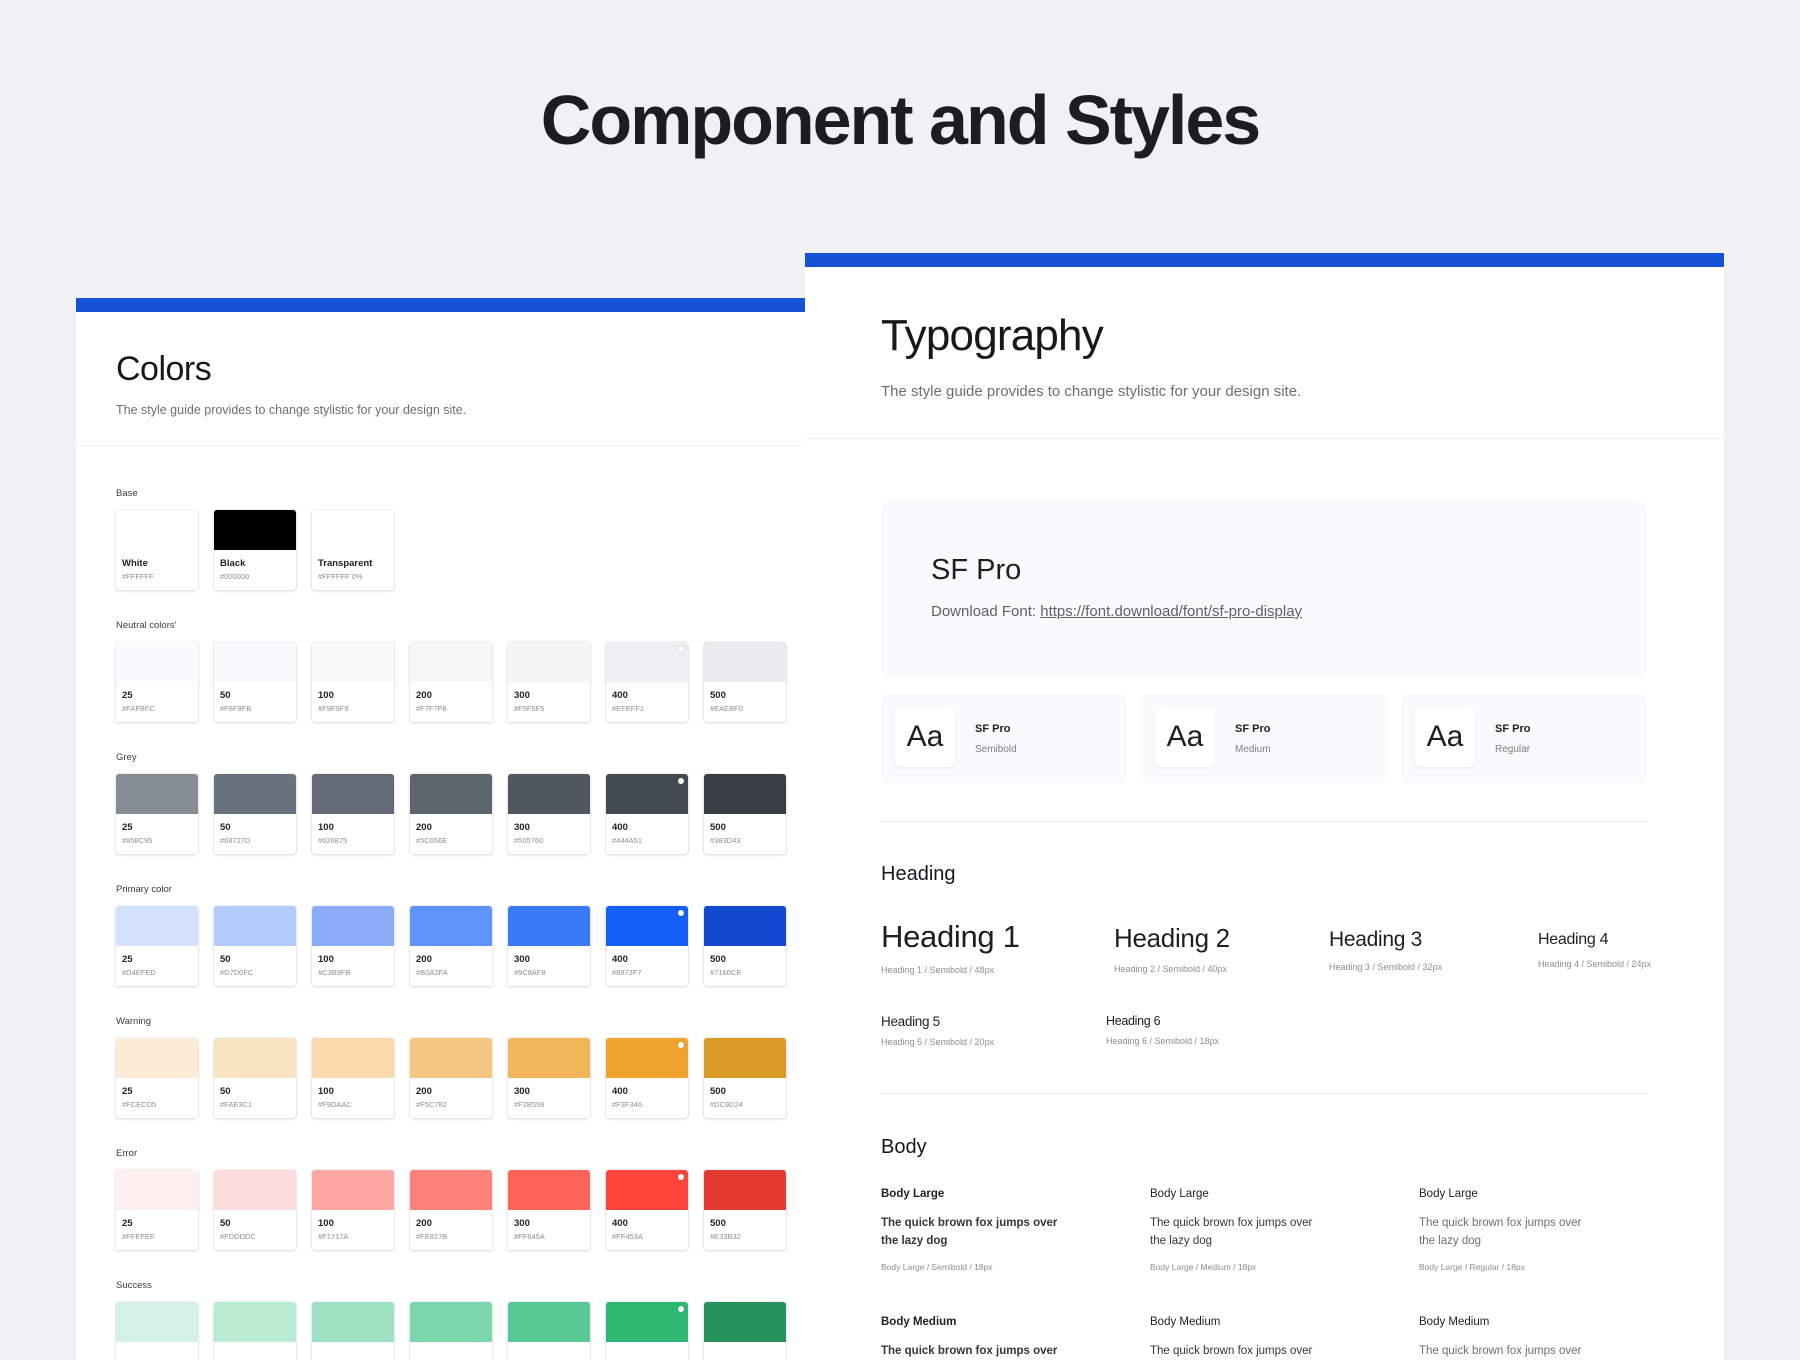 This screenshot has width=1800, height=1360. I want to click on color-swatch: 50 #FDDDDC, so click(255, 1210).